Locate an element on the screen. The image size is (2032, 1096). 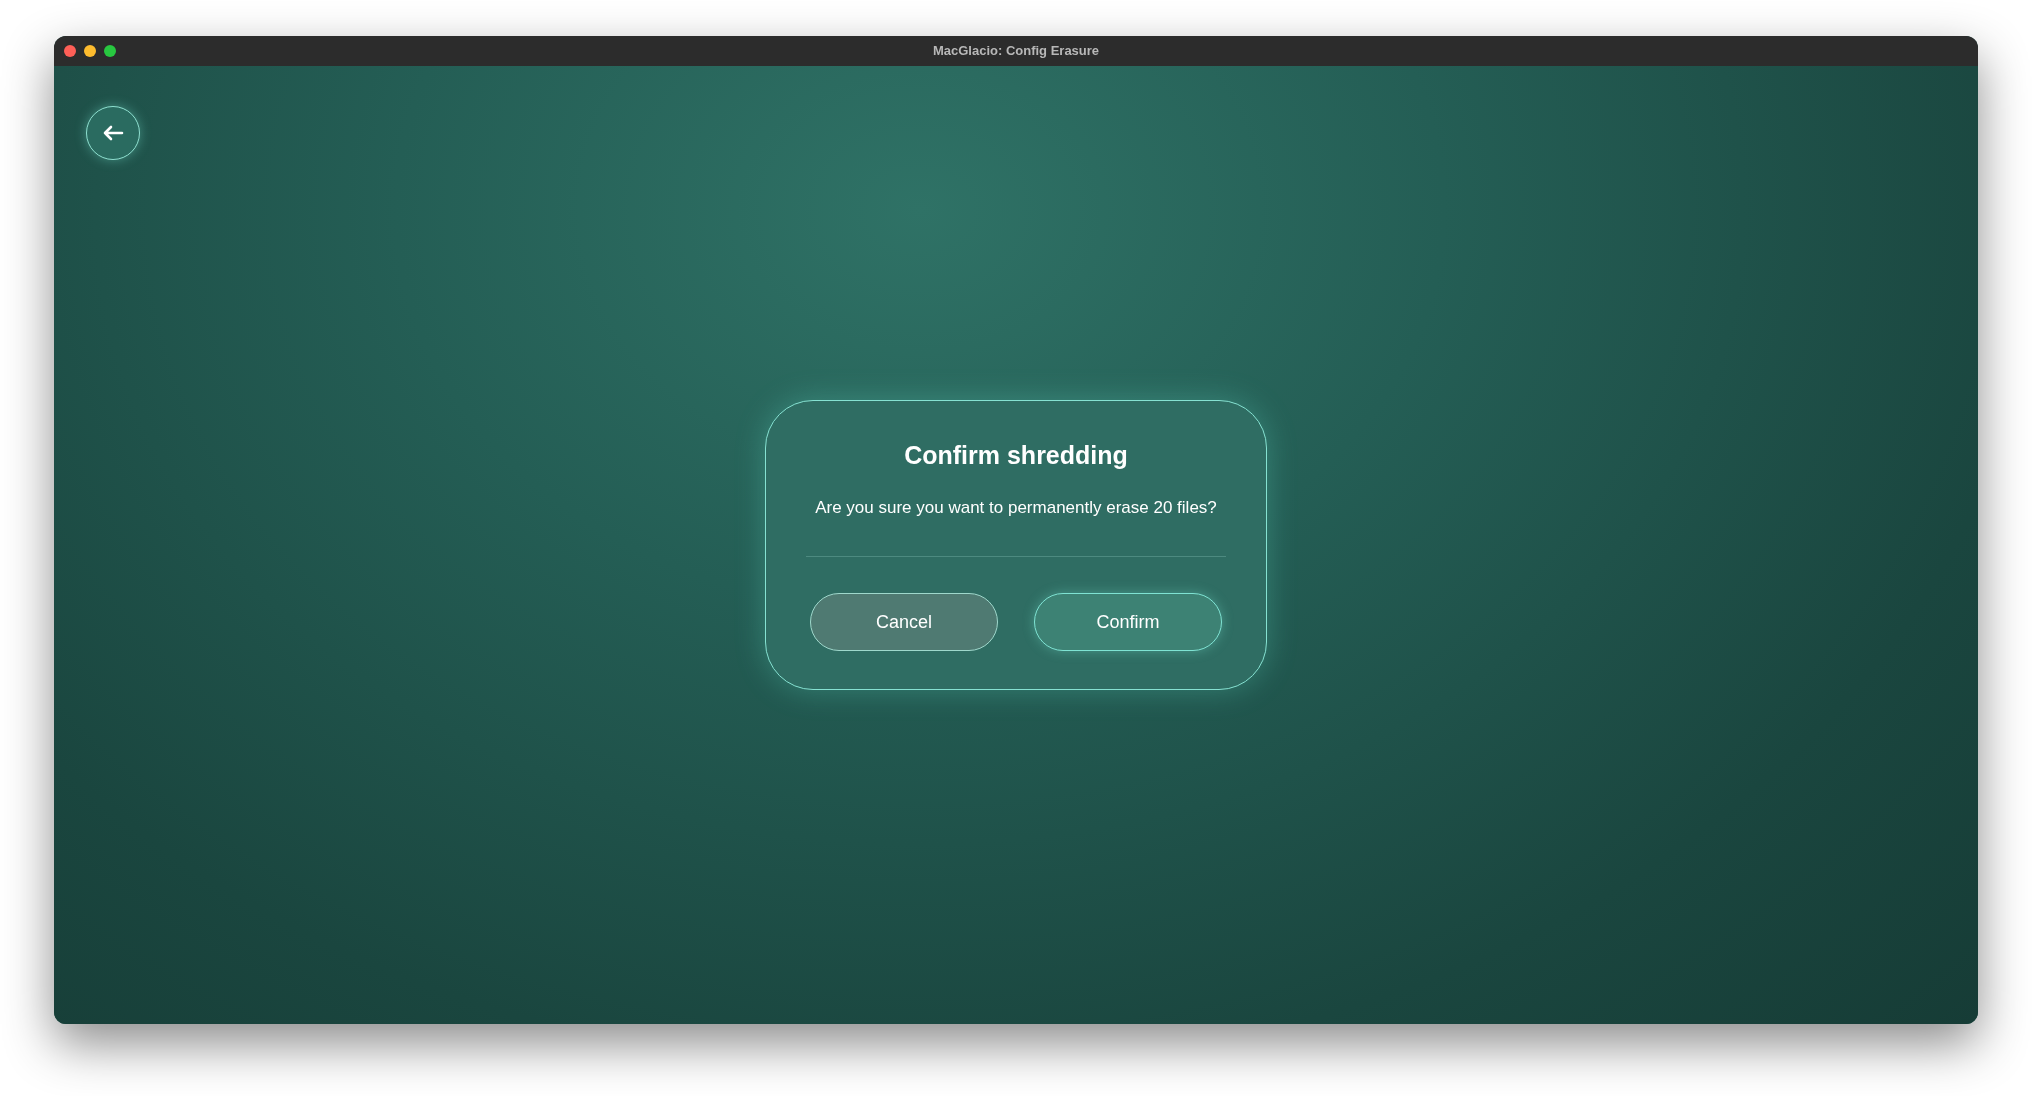
window-title: MacGlacio: Config Erasure is located at coordinates (1016, 51).